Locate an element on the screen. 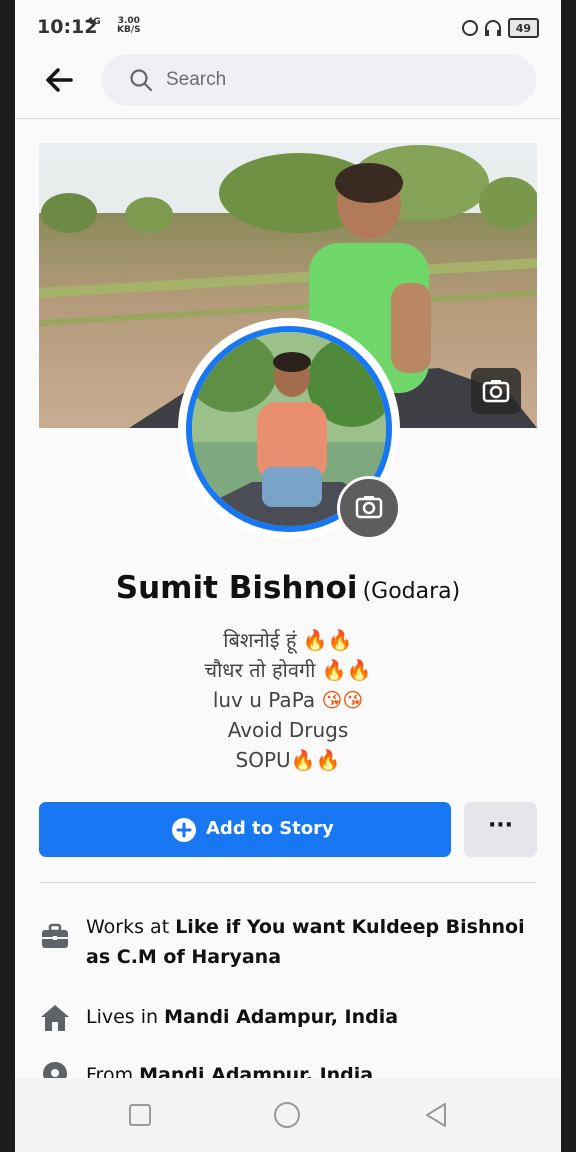 This screenshot has width=576, height=1152. network-type: 4G is located at coordinates (94, 22).